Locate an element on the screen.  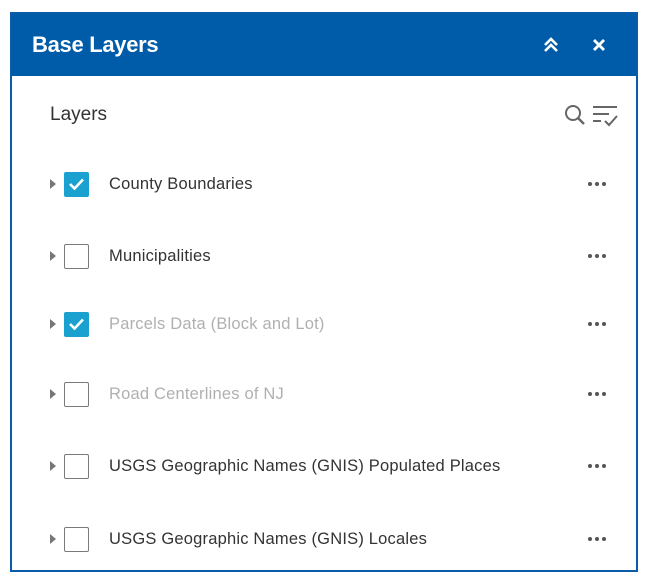
search-icon is located at coordinates (575, 115).